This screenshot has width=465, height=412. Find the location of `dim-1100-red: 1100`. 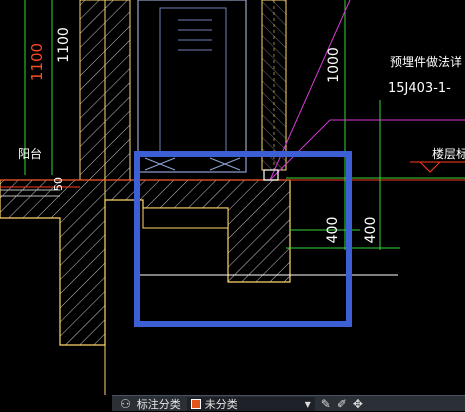

dim-1100-red: 1100 is located at coordinates (37, 62).